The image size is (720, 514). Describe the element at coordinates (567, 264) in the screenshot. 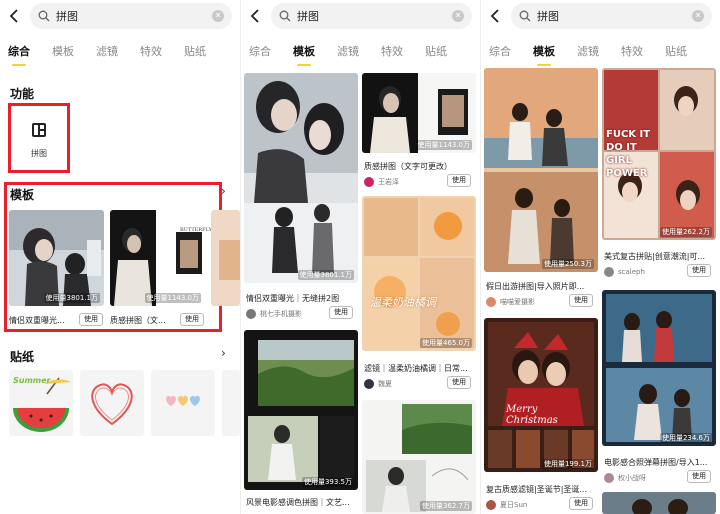

I see `usage-count: 使用量250.3万` at that location.